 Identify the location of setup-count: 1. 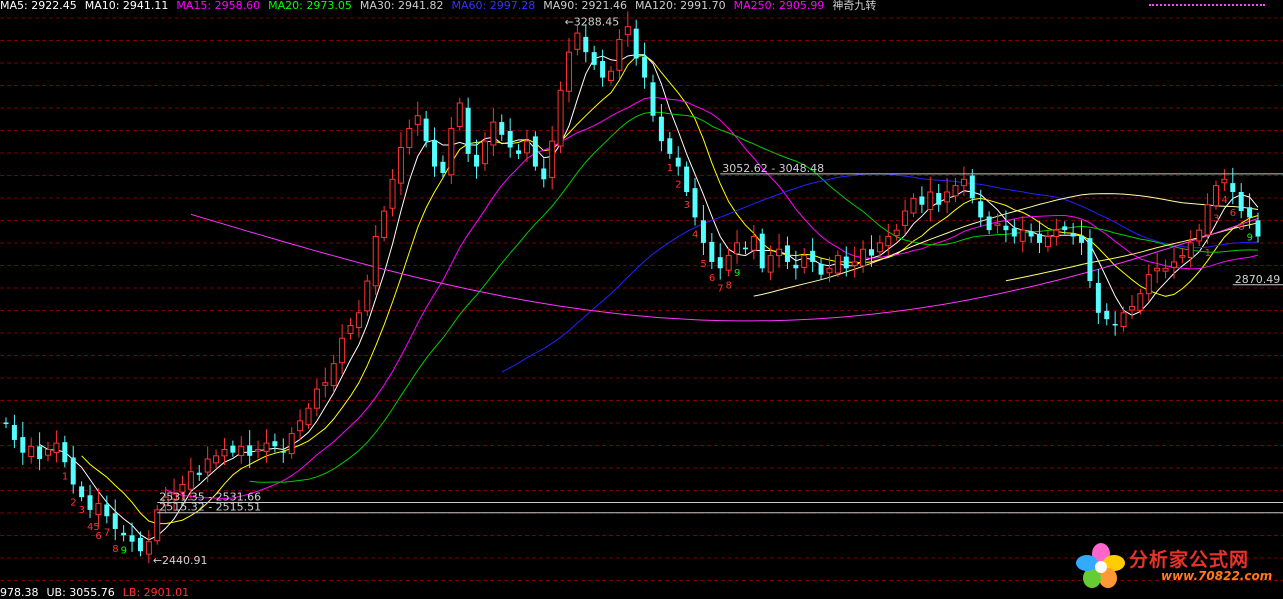
(65, 476).